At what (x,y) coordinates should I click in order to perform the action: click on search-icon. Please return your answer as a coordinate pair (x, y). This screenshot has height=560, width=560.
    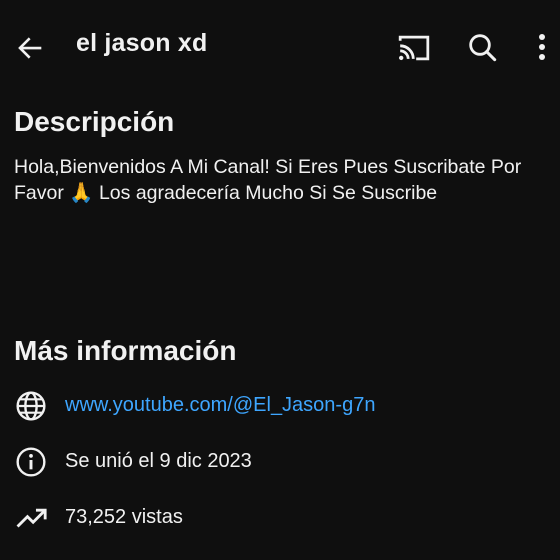
    Looking at the image, I should click on (483, 48).